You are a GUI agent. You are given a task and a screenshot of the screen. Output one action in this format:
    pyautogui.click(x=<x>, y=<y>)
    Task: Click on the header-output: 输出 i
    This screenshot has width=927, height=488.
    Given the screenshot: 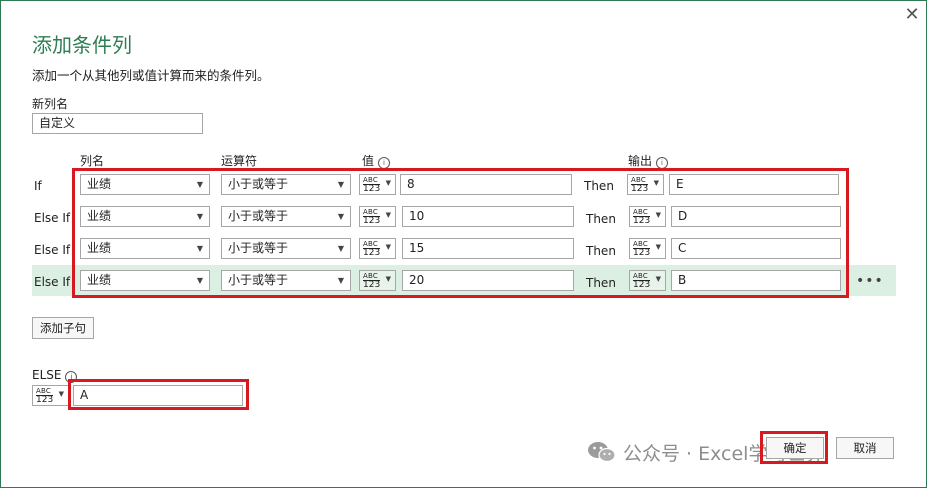 What is the action you would take?
    pyautogui.click(x=648, y=160)
    